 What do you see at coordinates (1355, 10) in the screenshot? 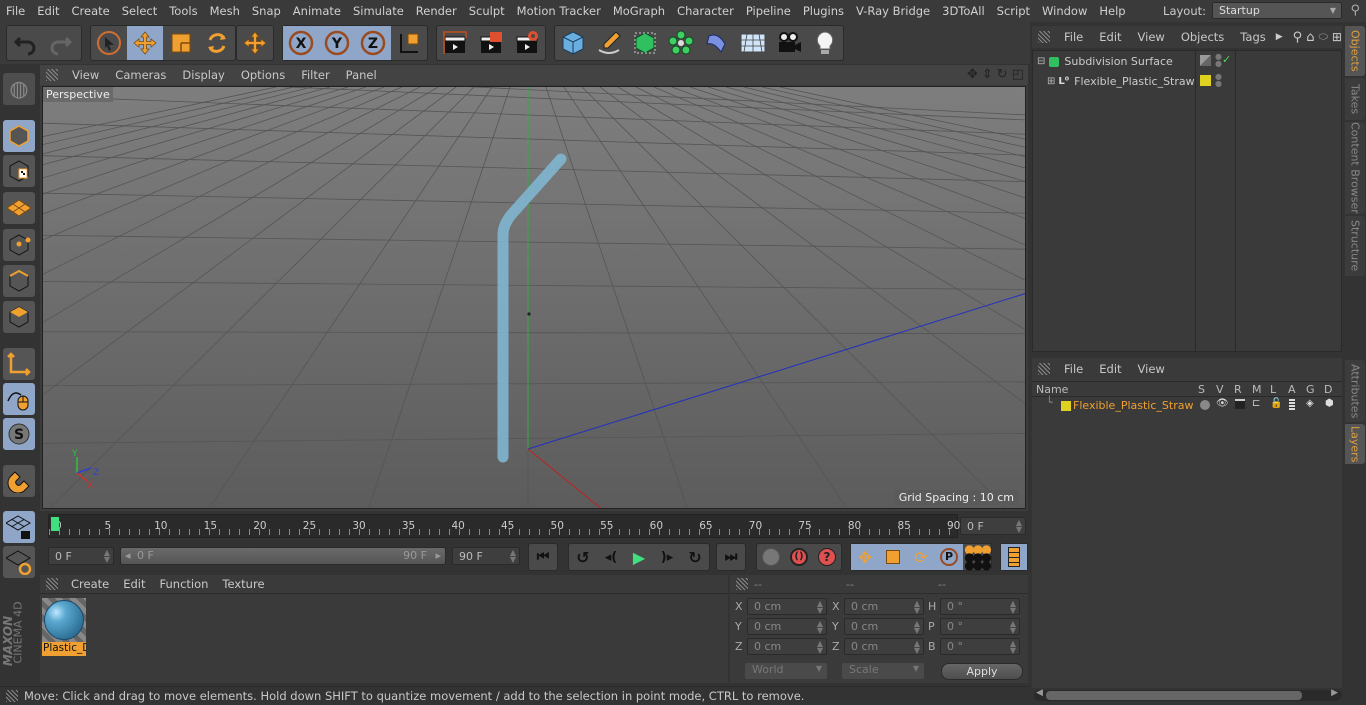
I see `search-icon: ⚲` at bounding box center [1355, 10].